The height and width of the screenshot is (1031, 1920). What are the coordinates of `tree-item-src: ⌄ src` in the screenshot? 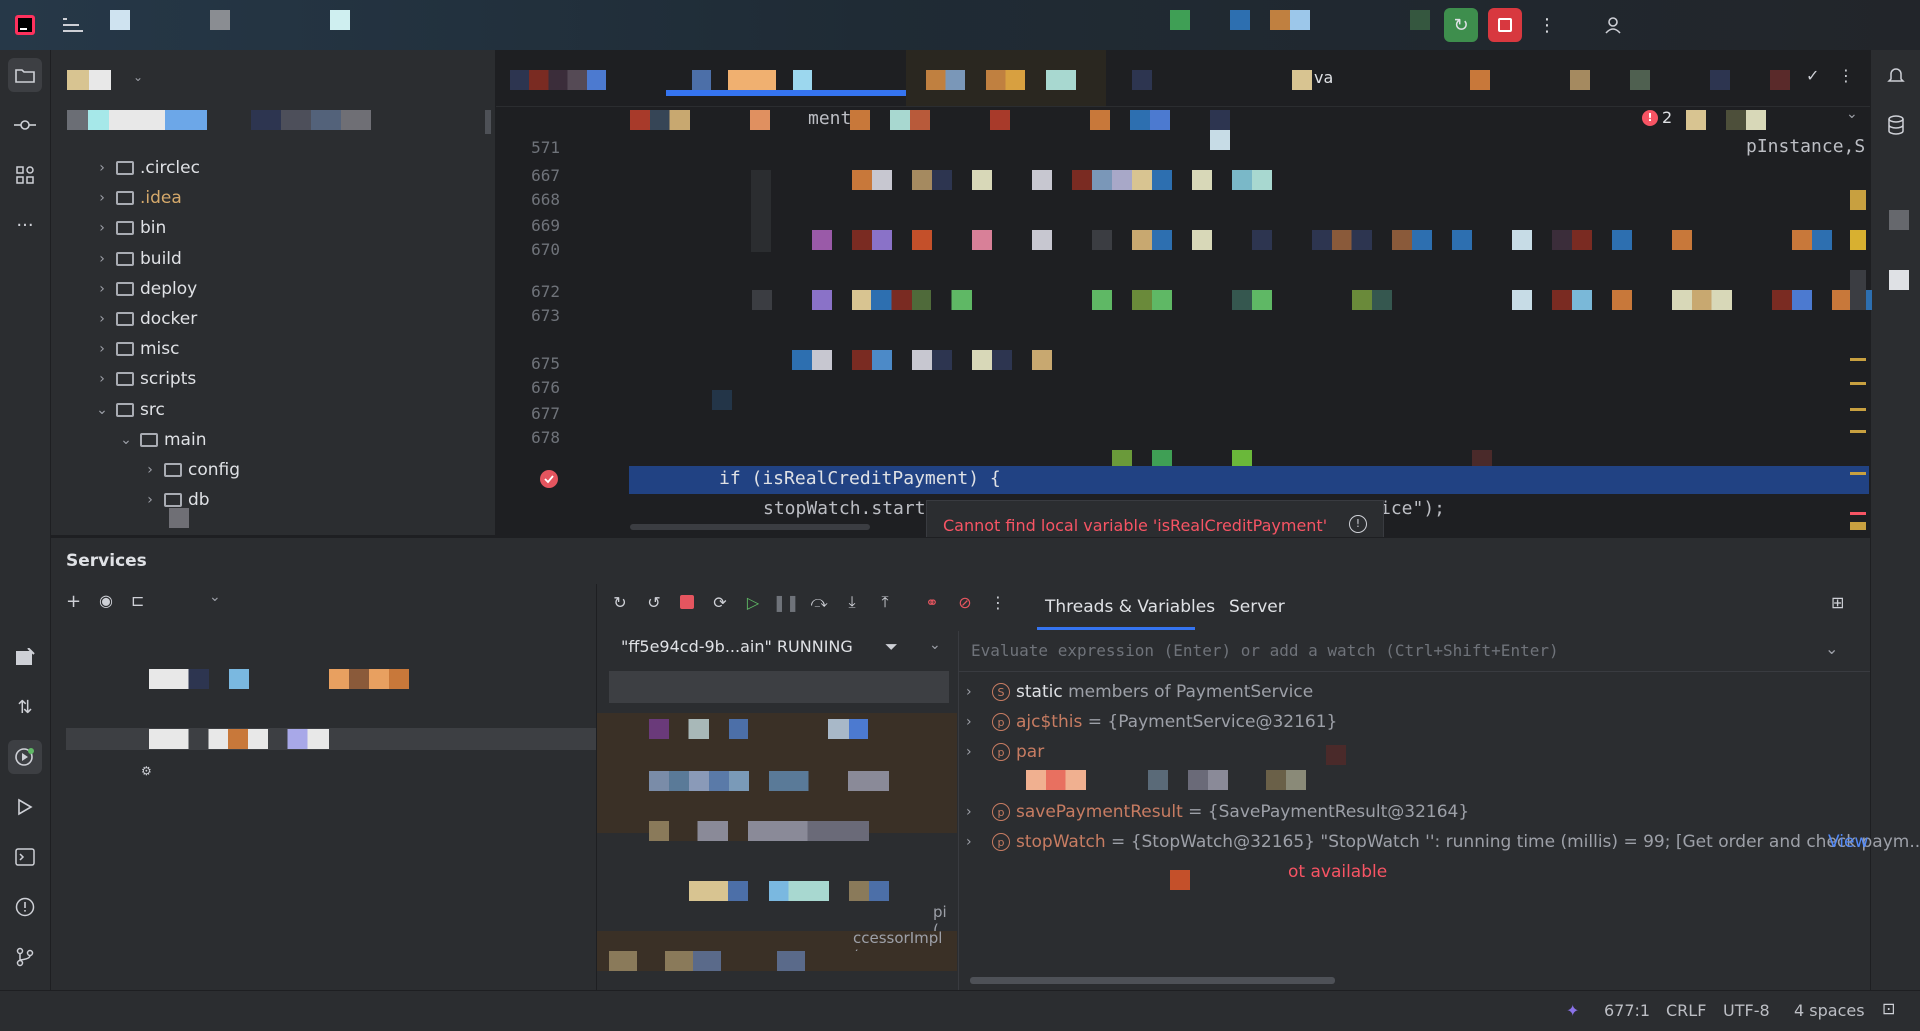 It's located at (128, 410).